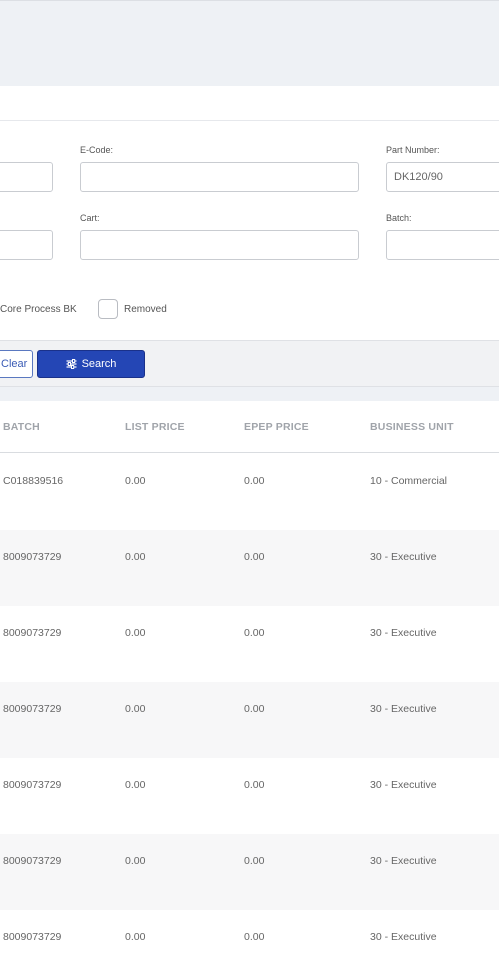  I want to click on ecode-input, so click(219, 177).